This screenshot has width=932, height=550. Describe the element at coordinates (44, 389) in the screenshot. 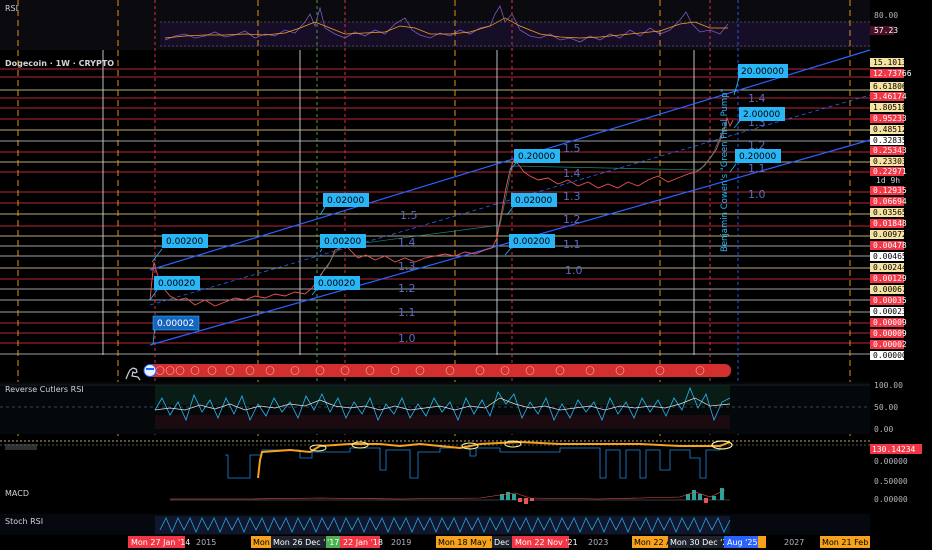

I see `cutlers-pane-label: Reverse Cutlers RSI` at that location.